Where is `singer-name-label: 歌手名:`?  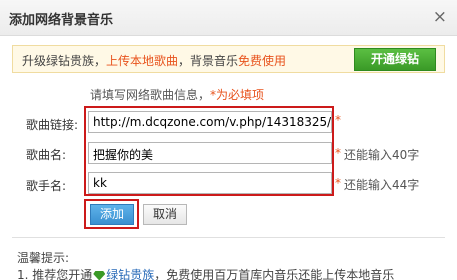
singer-name-label: 歌手名: is located at coordinates (46, 186).